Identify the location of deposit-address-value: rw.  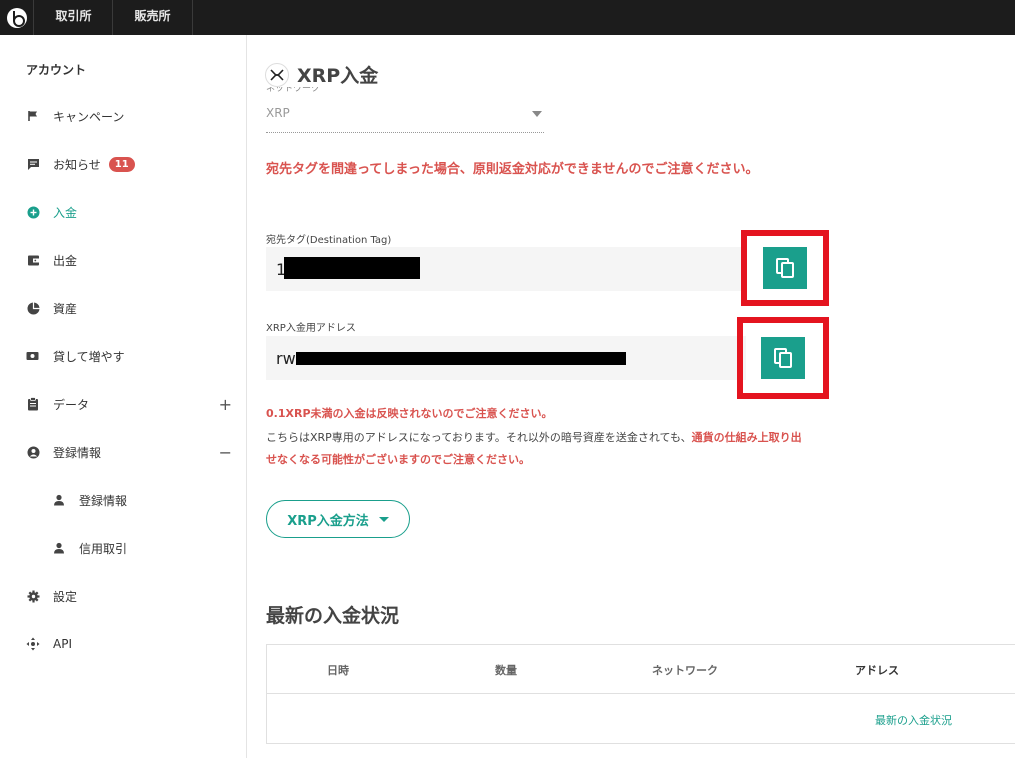
(286, 358).